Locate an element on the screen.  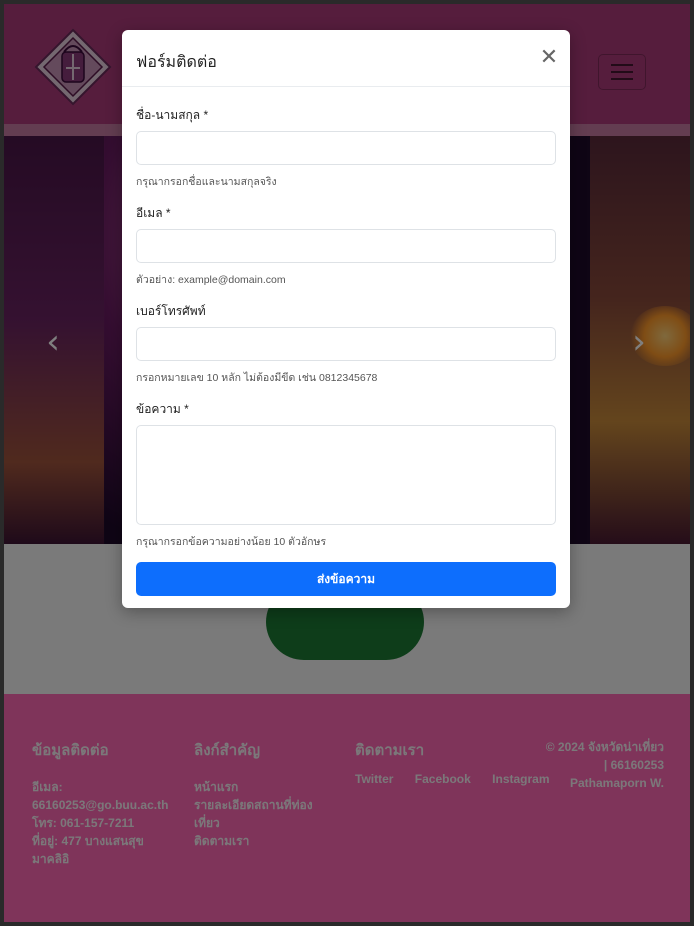
email-label: อีเมล * is located at coordinates (153, 213).